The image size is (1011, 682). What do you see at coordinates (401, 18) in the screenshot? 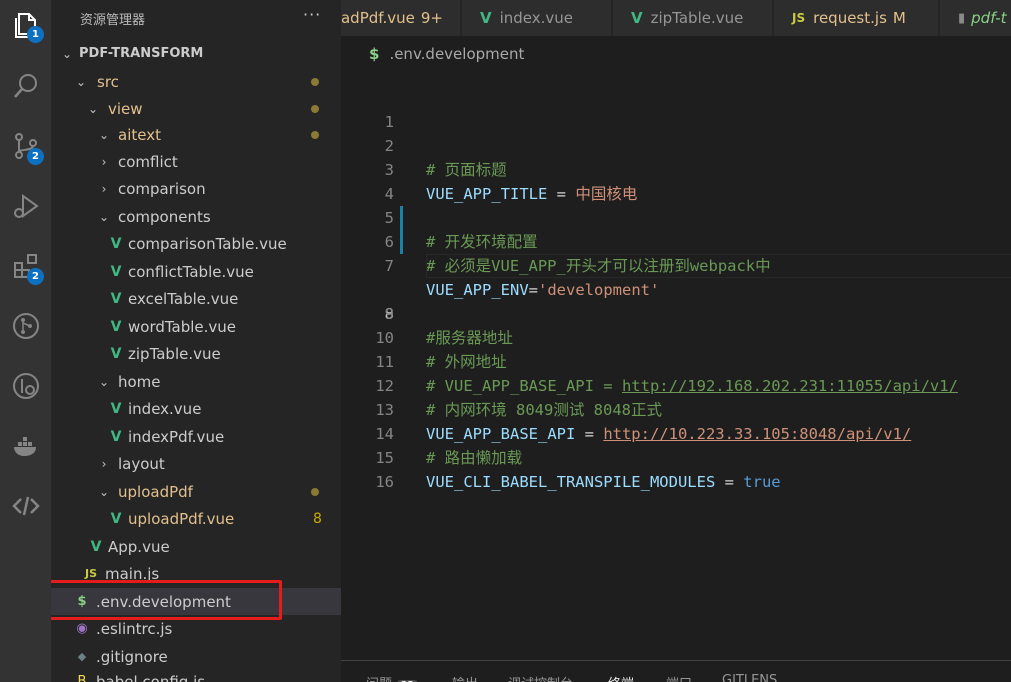
I see `tab-uploadpdf: V uploadPdf.vue 9+` at bounding box center [401, 18].